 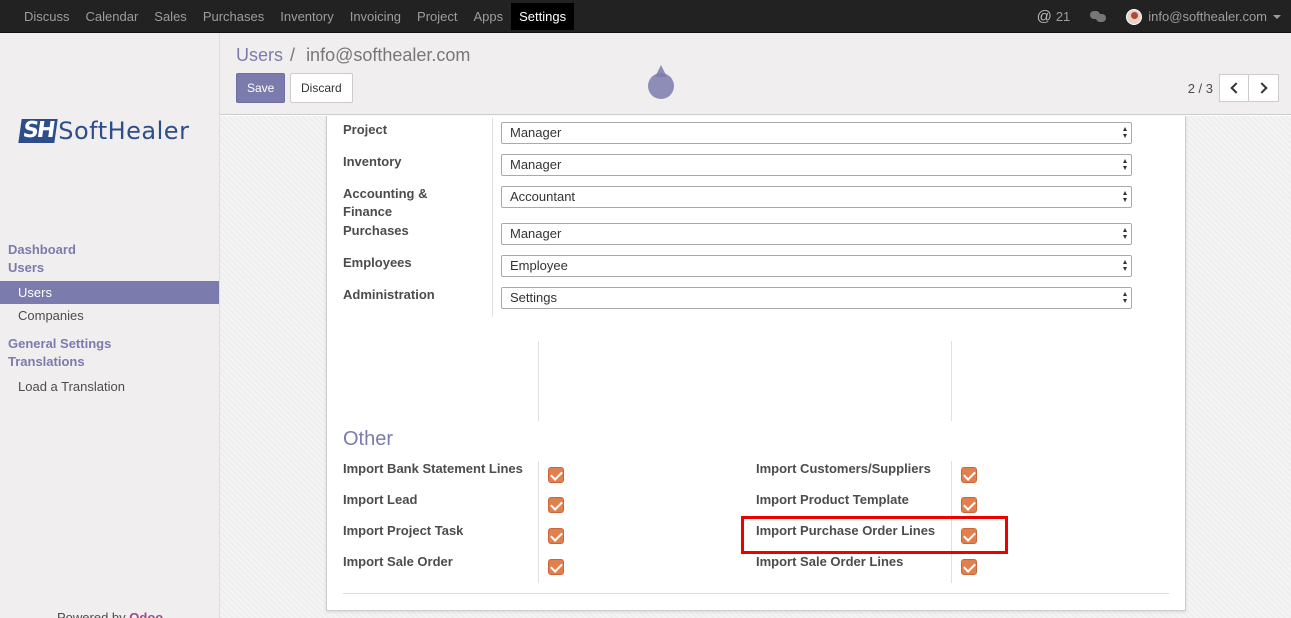 I want to click on caret-down-icon, so click(x=1277, y=16).